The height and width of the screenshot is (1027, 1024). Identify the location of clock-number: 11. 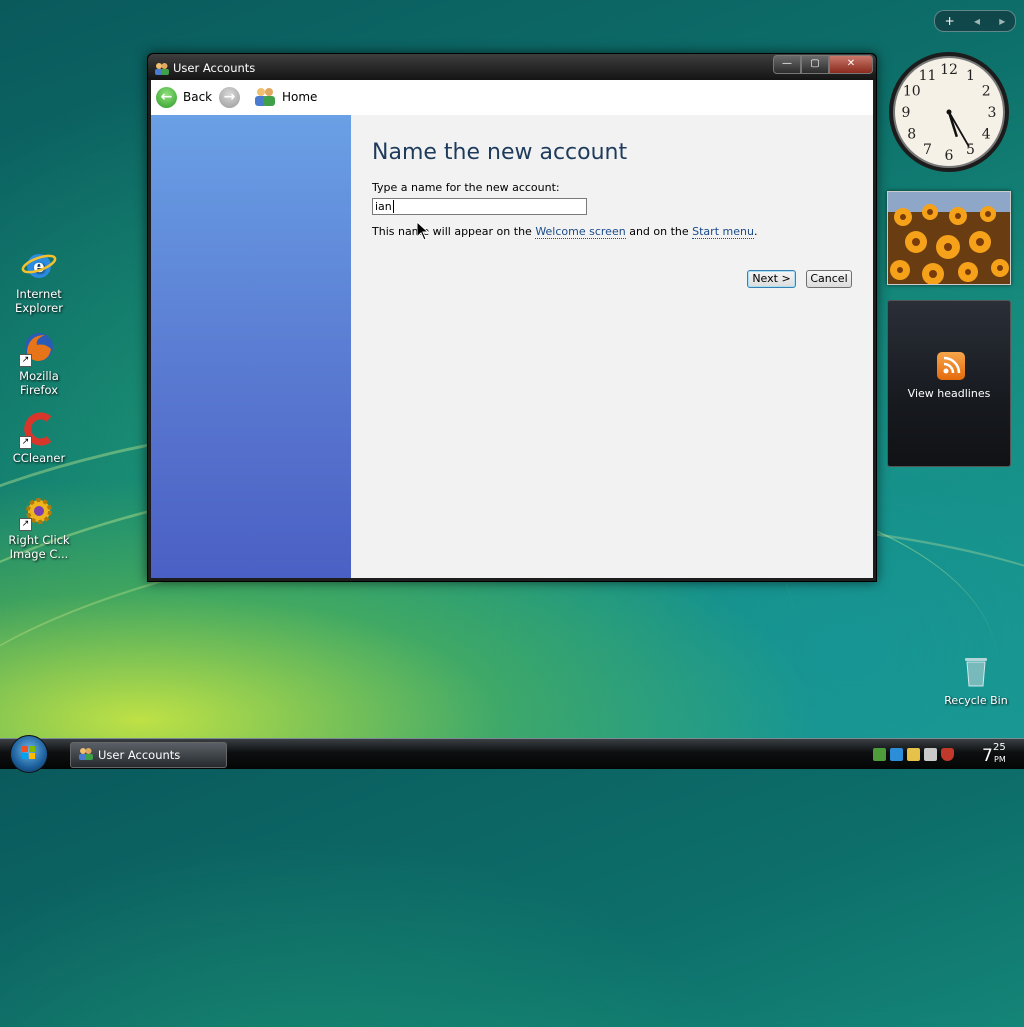
(928, 76).